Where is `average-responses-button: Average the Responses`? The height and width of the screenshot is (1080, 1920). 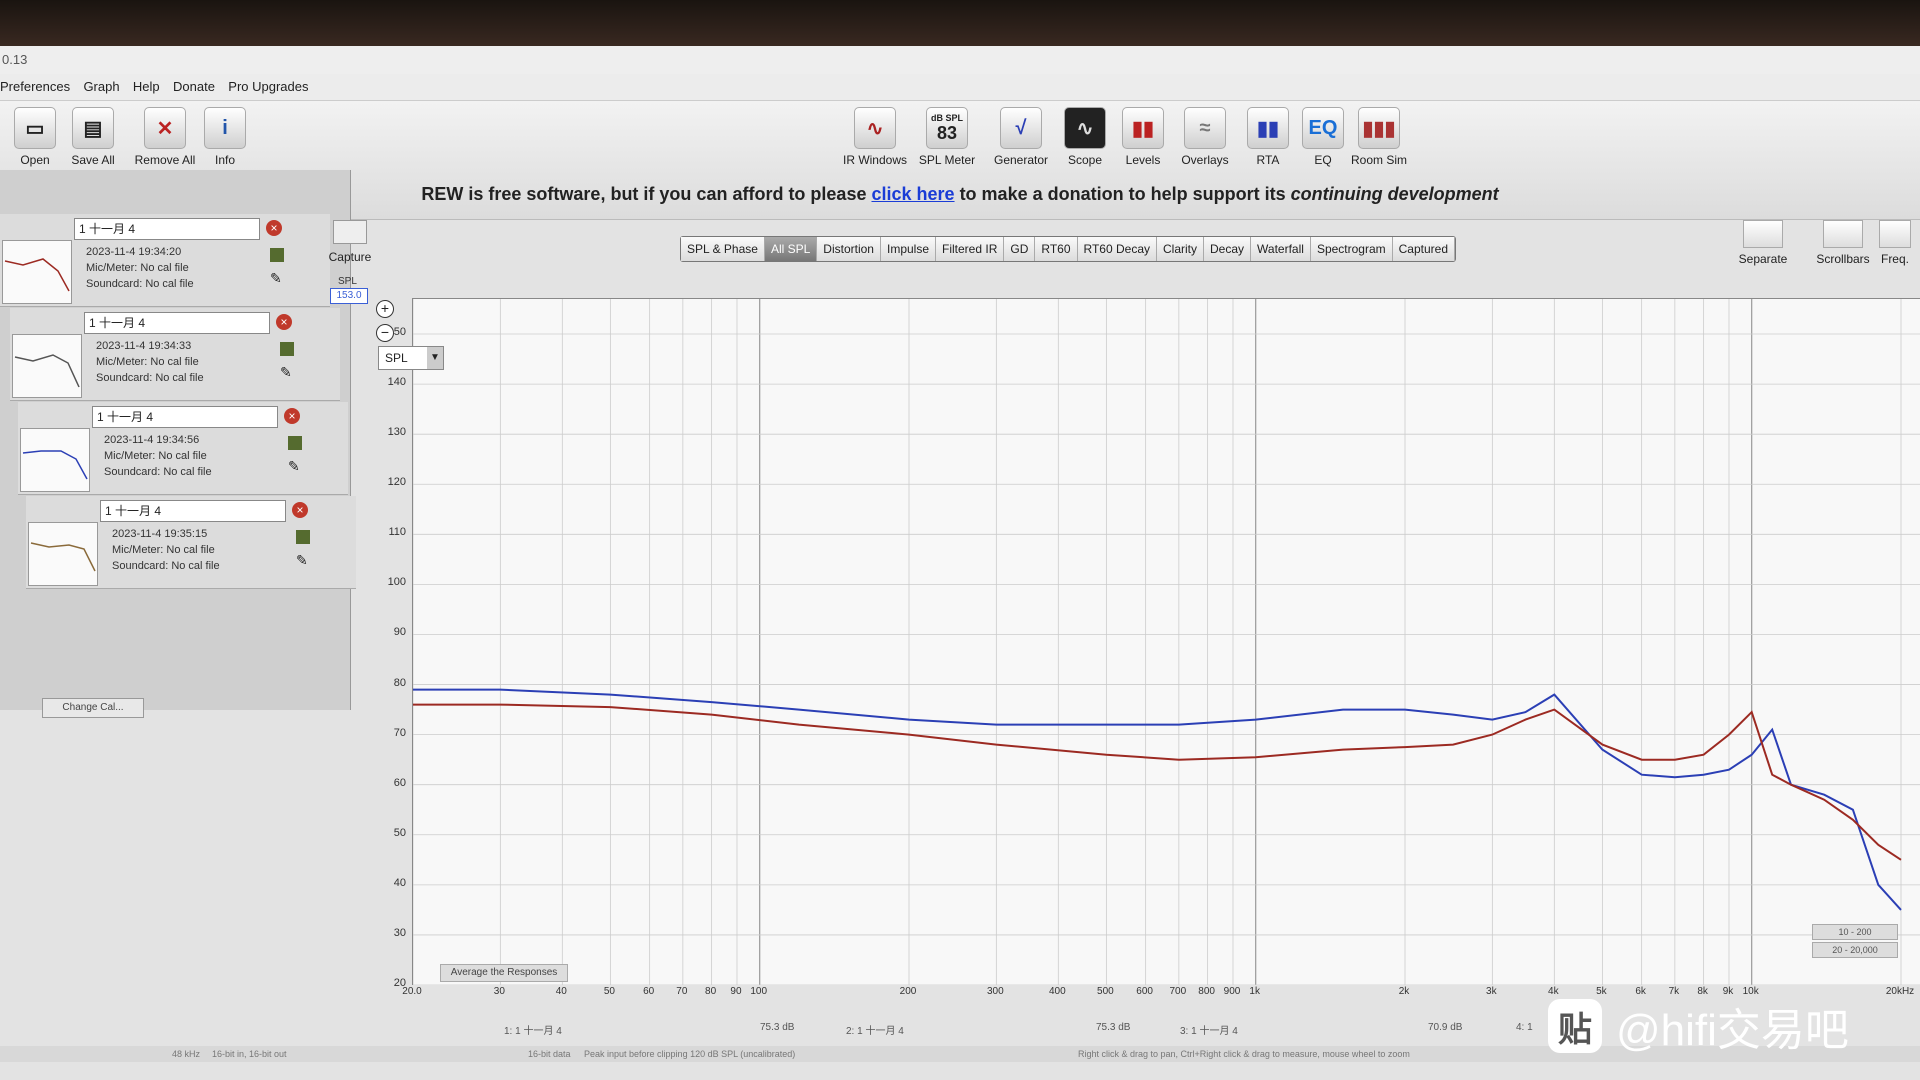
average-responses-button: Average the Responses is located at coordinates (504, 973).